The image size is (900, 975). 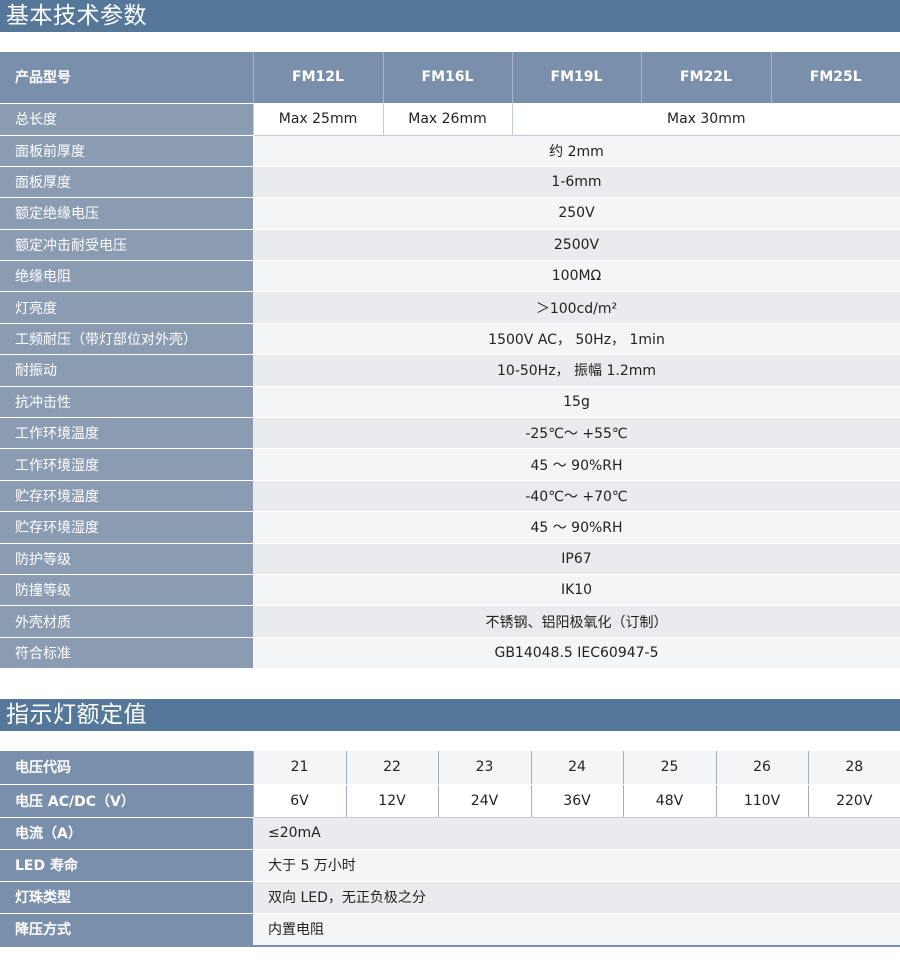 I want to click on row-value: -40℃～ +70℃, so click(x=576, y=496).